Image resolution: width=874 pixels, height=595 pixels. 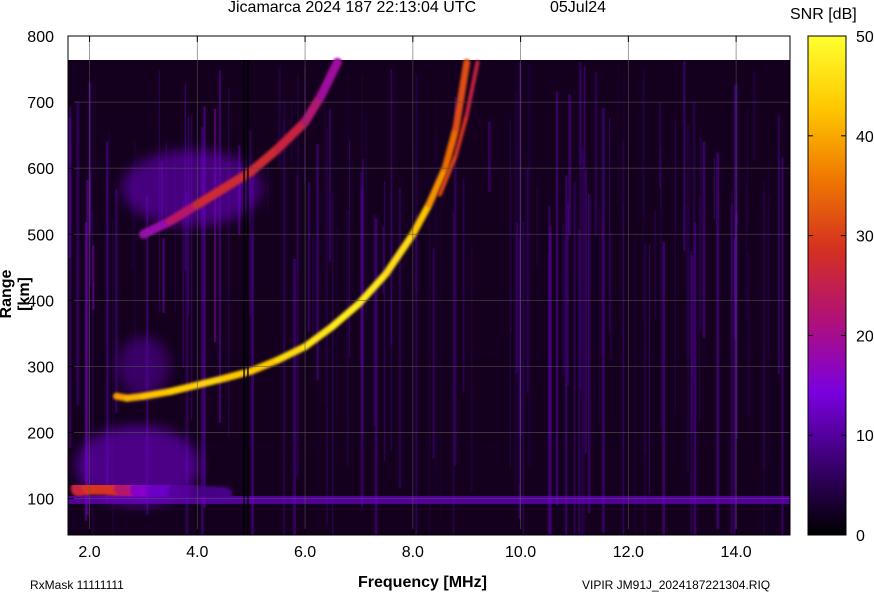 What do you see at coordinates (827, 285) in the screenshot?
I see `colorbar` at bounding box center [827, 285].